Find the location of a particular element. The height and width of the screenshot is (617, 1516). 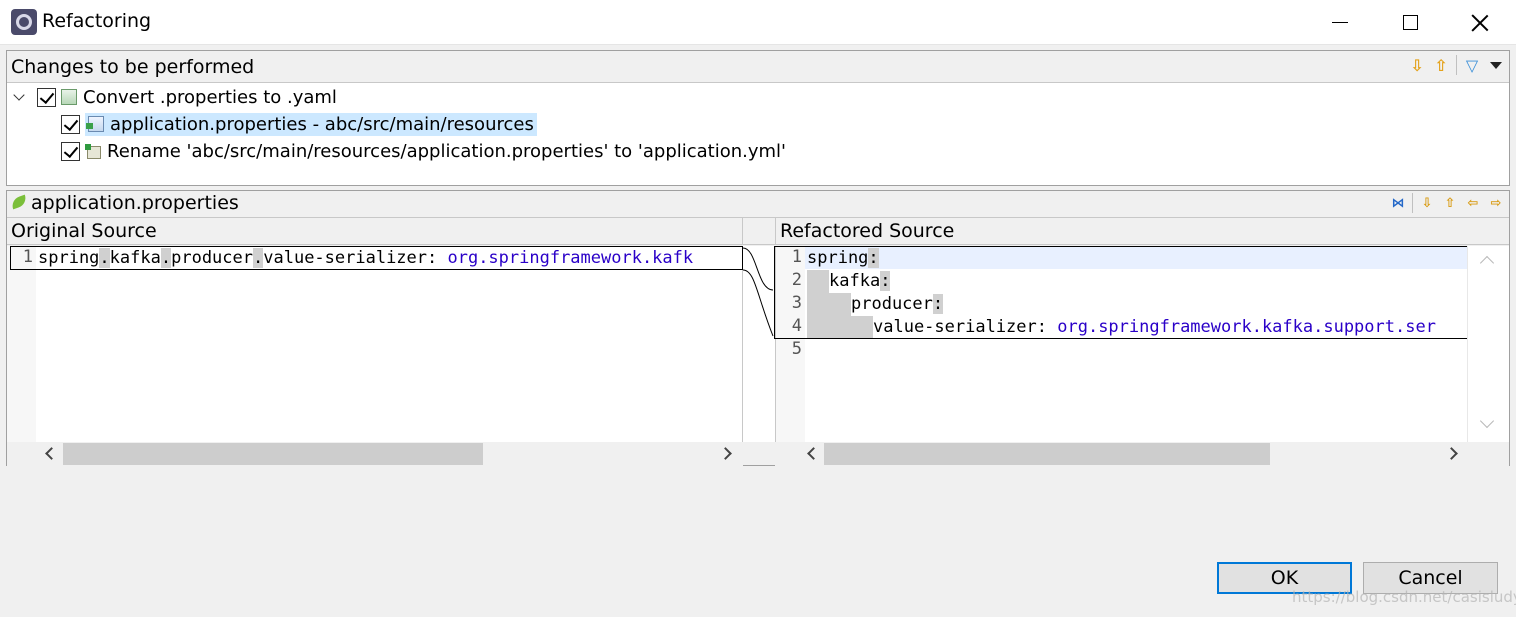

tree-item-label: Convert .properties to .yaml is located at coordinates (210, 97).